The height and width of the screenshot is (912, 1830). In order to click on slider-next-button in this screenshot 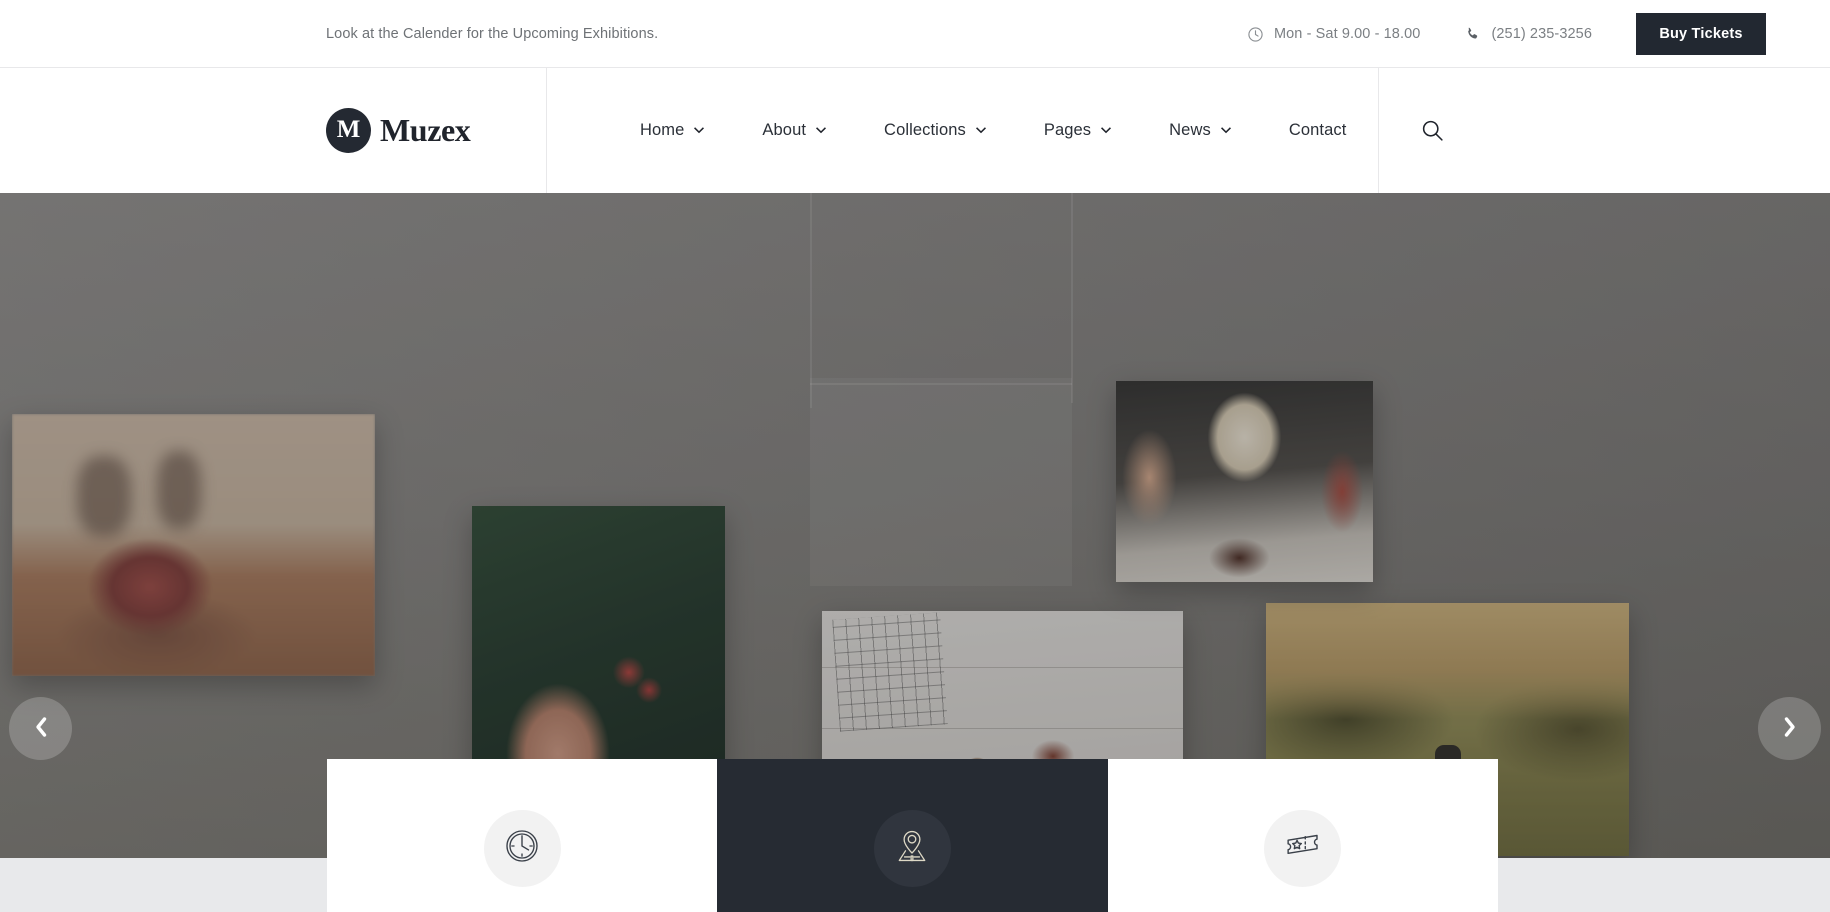, I will do `click(1789, 728)`.